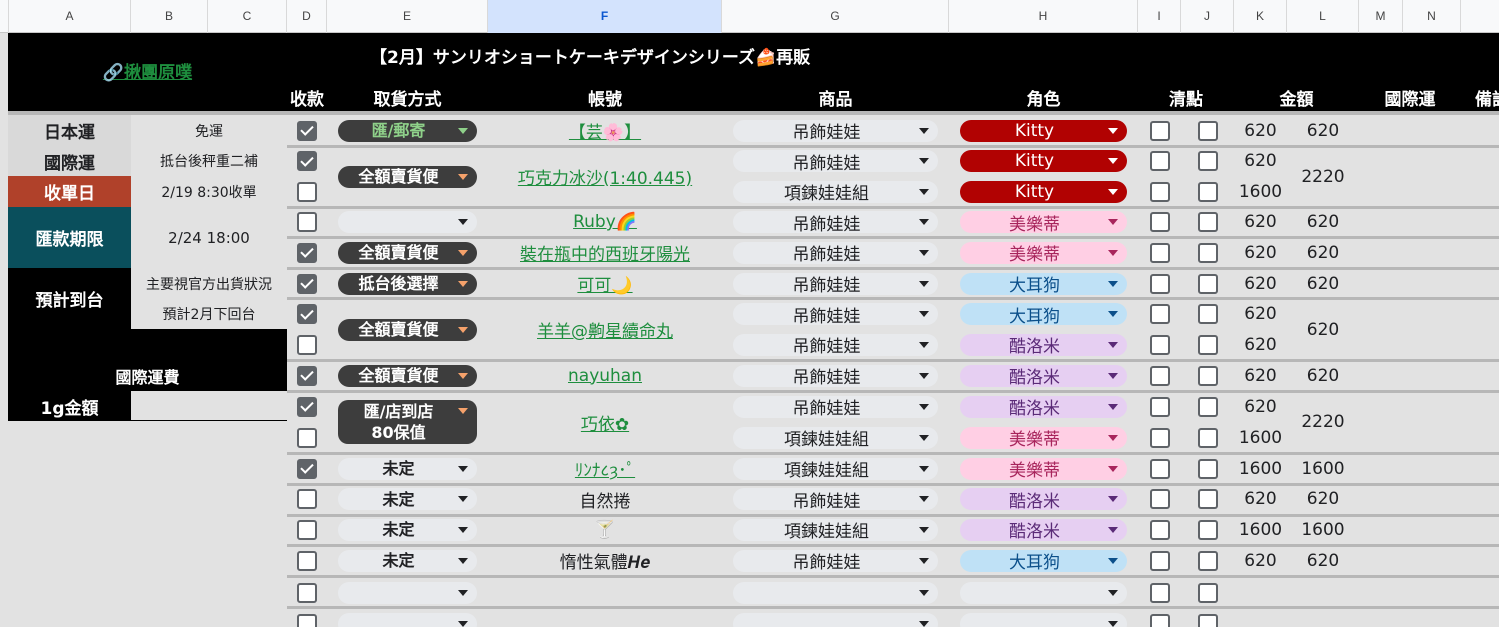 The width and height of the screenshot is (1499, 627). I want to click on col-header-k: K, so click(1260, 16).